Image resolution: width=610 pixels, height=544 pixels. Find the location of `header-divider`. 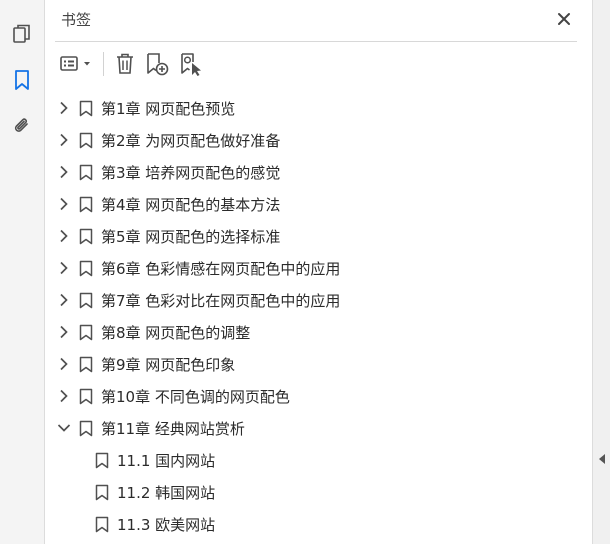

header-divider is located at coordinates (316, 41).